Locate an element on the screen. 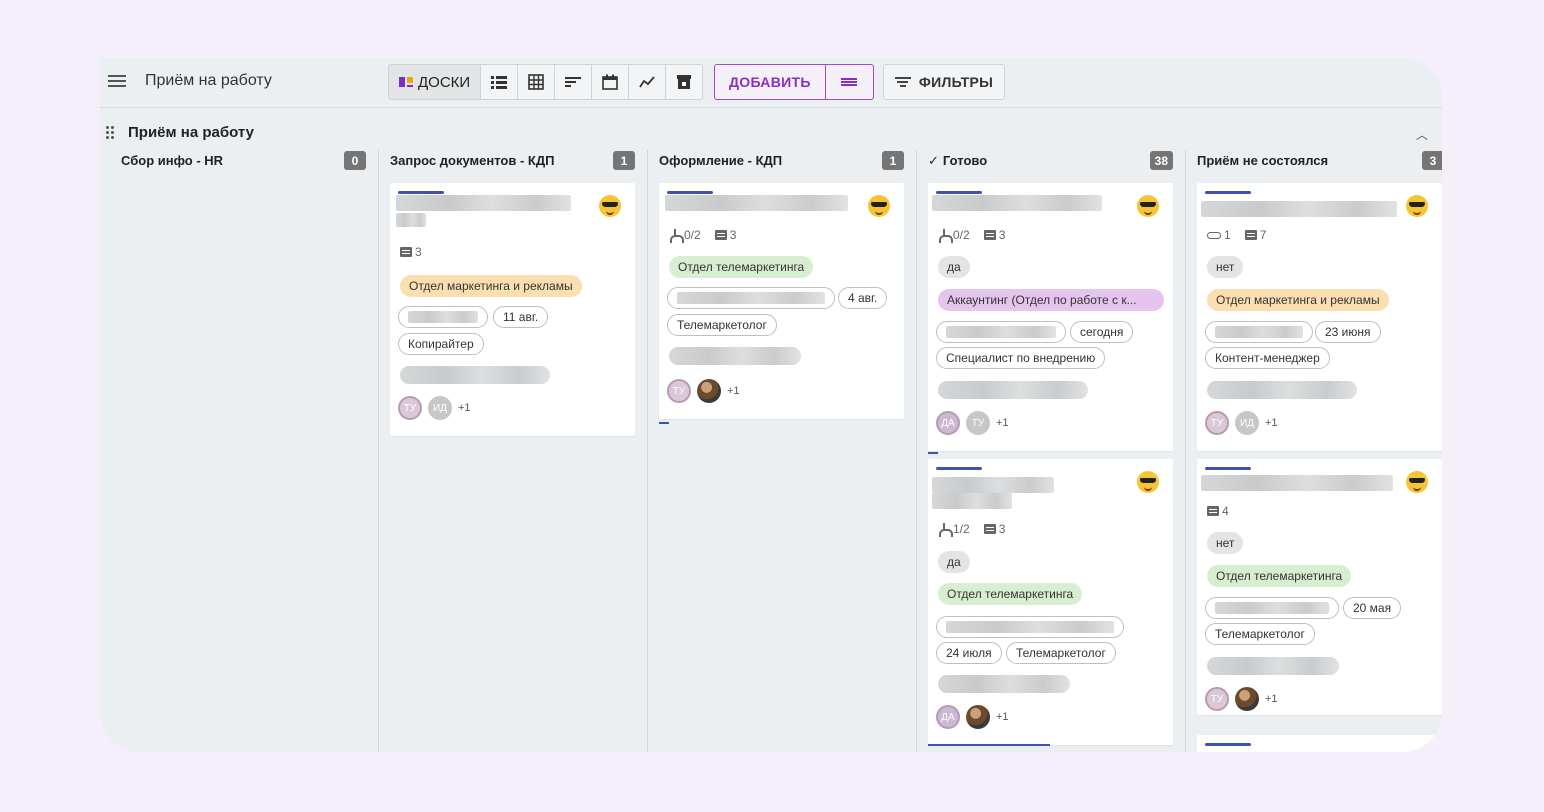 The image size is (1544, 812). column-title: Приём не состоялся is located at coordinates (1263, 160).